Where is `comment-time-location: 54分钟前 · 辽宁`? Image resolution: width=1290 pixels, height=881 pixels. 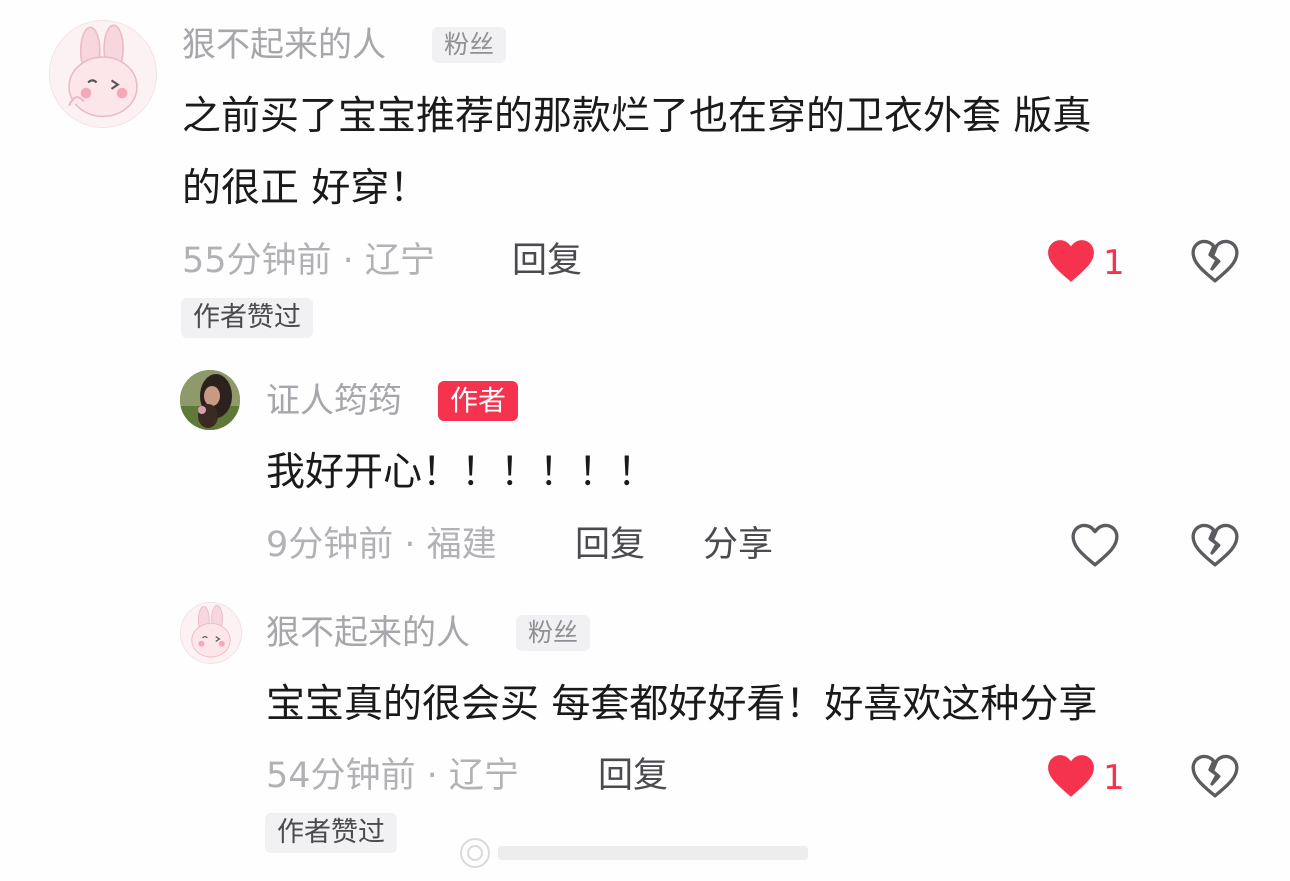
comment-time-location: 54分钟前 · 辽宁 is located at coordinates (392, 776).